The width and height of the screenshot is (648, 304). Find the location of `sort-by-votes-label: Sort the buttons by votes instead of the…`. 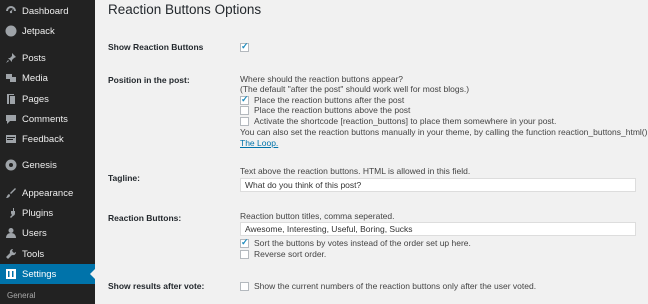

sort-by-votes-label: Sort the buttons by votes instead of the… is located at coordinates (362, 243).